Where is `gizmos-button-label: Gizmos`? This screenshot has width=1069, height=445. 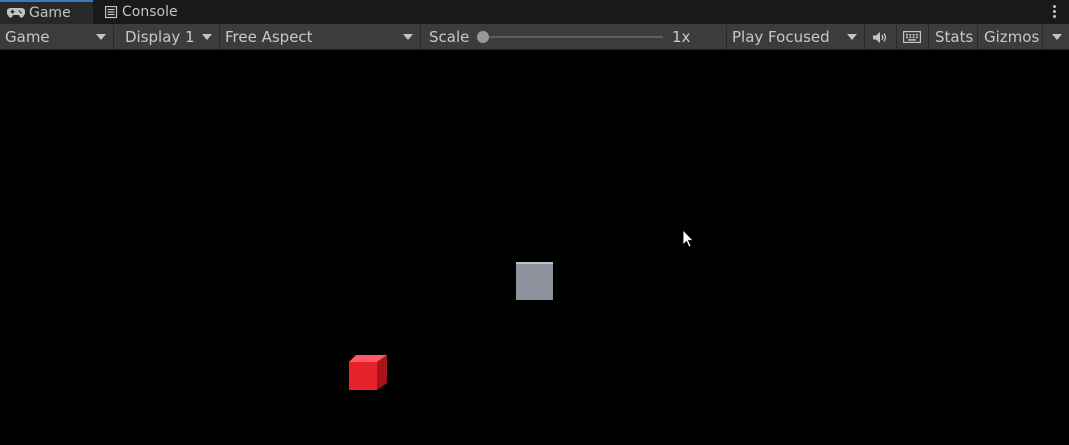 gizmos-button-label: Gizmos is located at coordinates (1012, 37).